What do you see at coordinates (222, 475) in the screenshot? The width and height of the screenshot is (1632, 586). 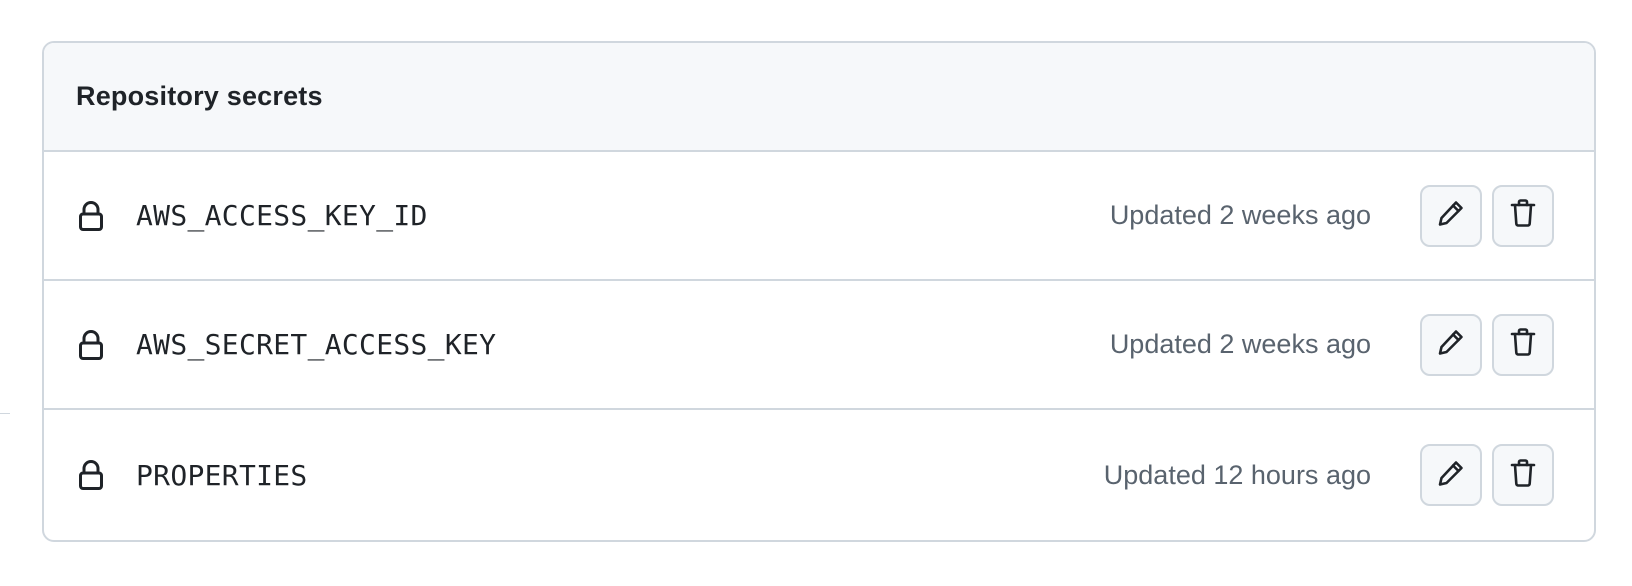 I see `secret-name: PROPERTIES` at bounding box center [222, 475].